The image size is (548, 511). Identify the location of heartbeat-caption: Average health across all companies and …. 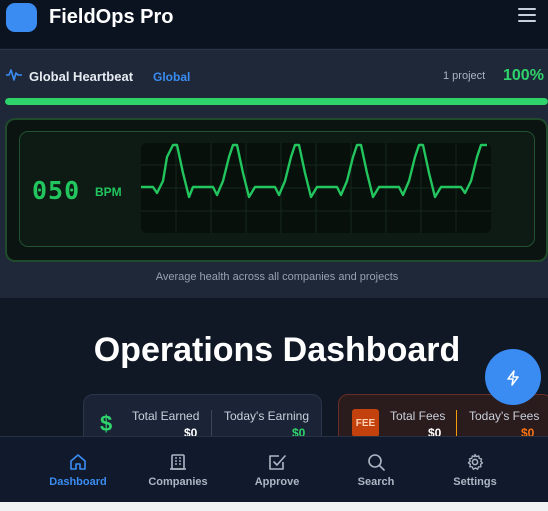
(277, 277).